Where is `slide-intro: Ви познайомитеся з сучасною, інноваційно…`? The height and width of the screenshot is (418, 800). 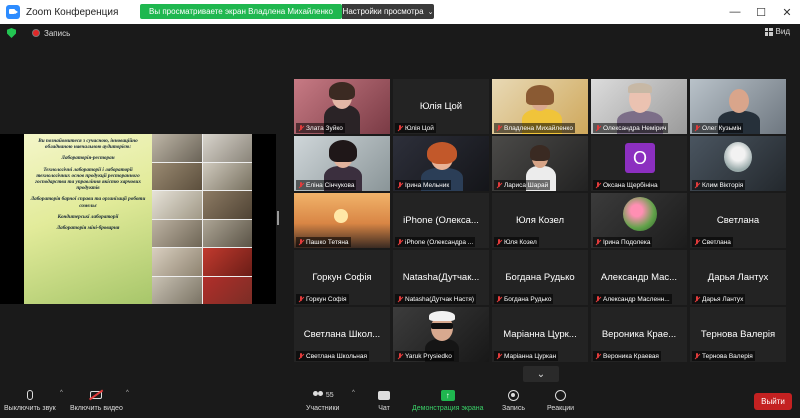 slide-intro: Ви познайомитеся з сучасною, інноваційно… is located at coordinates (88, 144).